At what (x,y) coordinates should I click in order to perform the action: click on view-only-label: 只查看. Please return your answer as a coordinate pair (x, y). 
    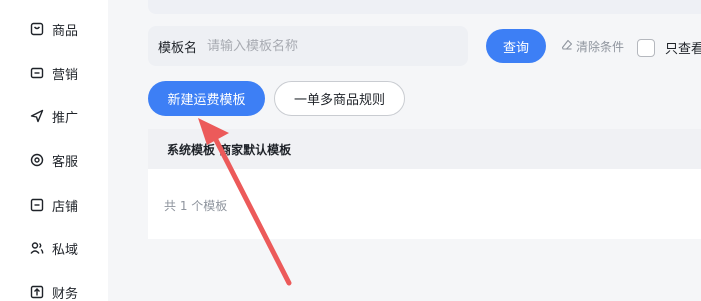
    Looking at the image, I should click on (683, 49).